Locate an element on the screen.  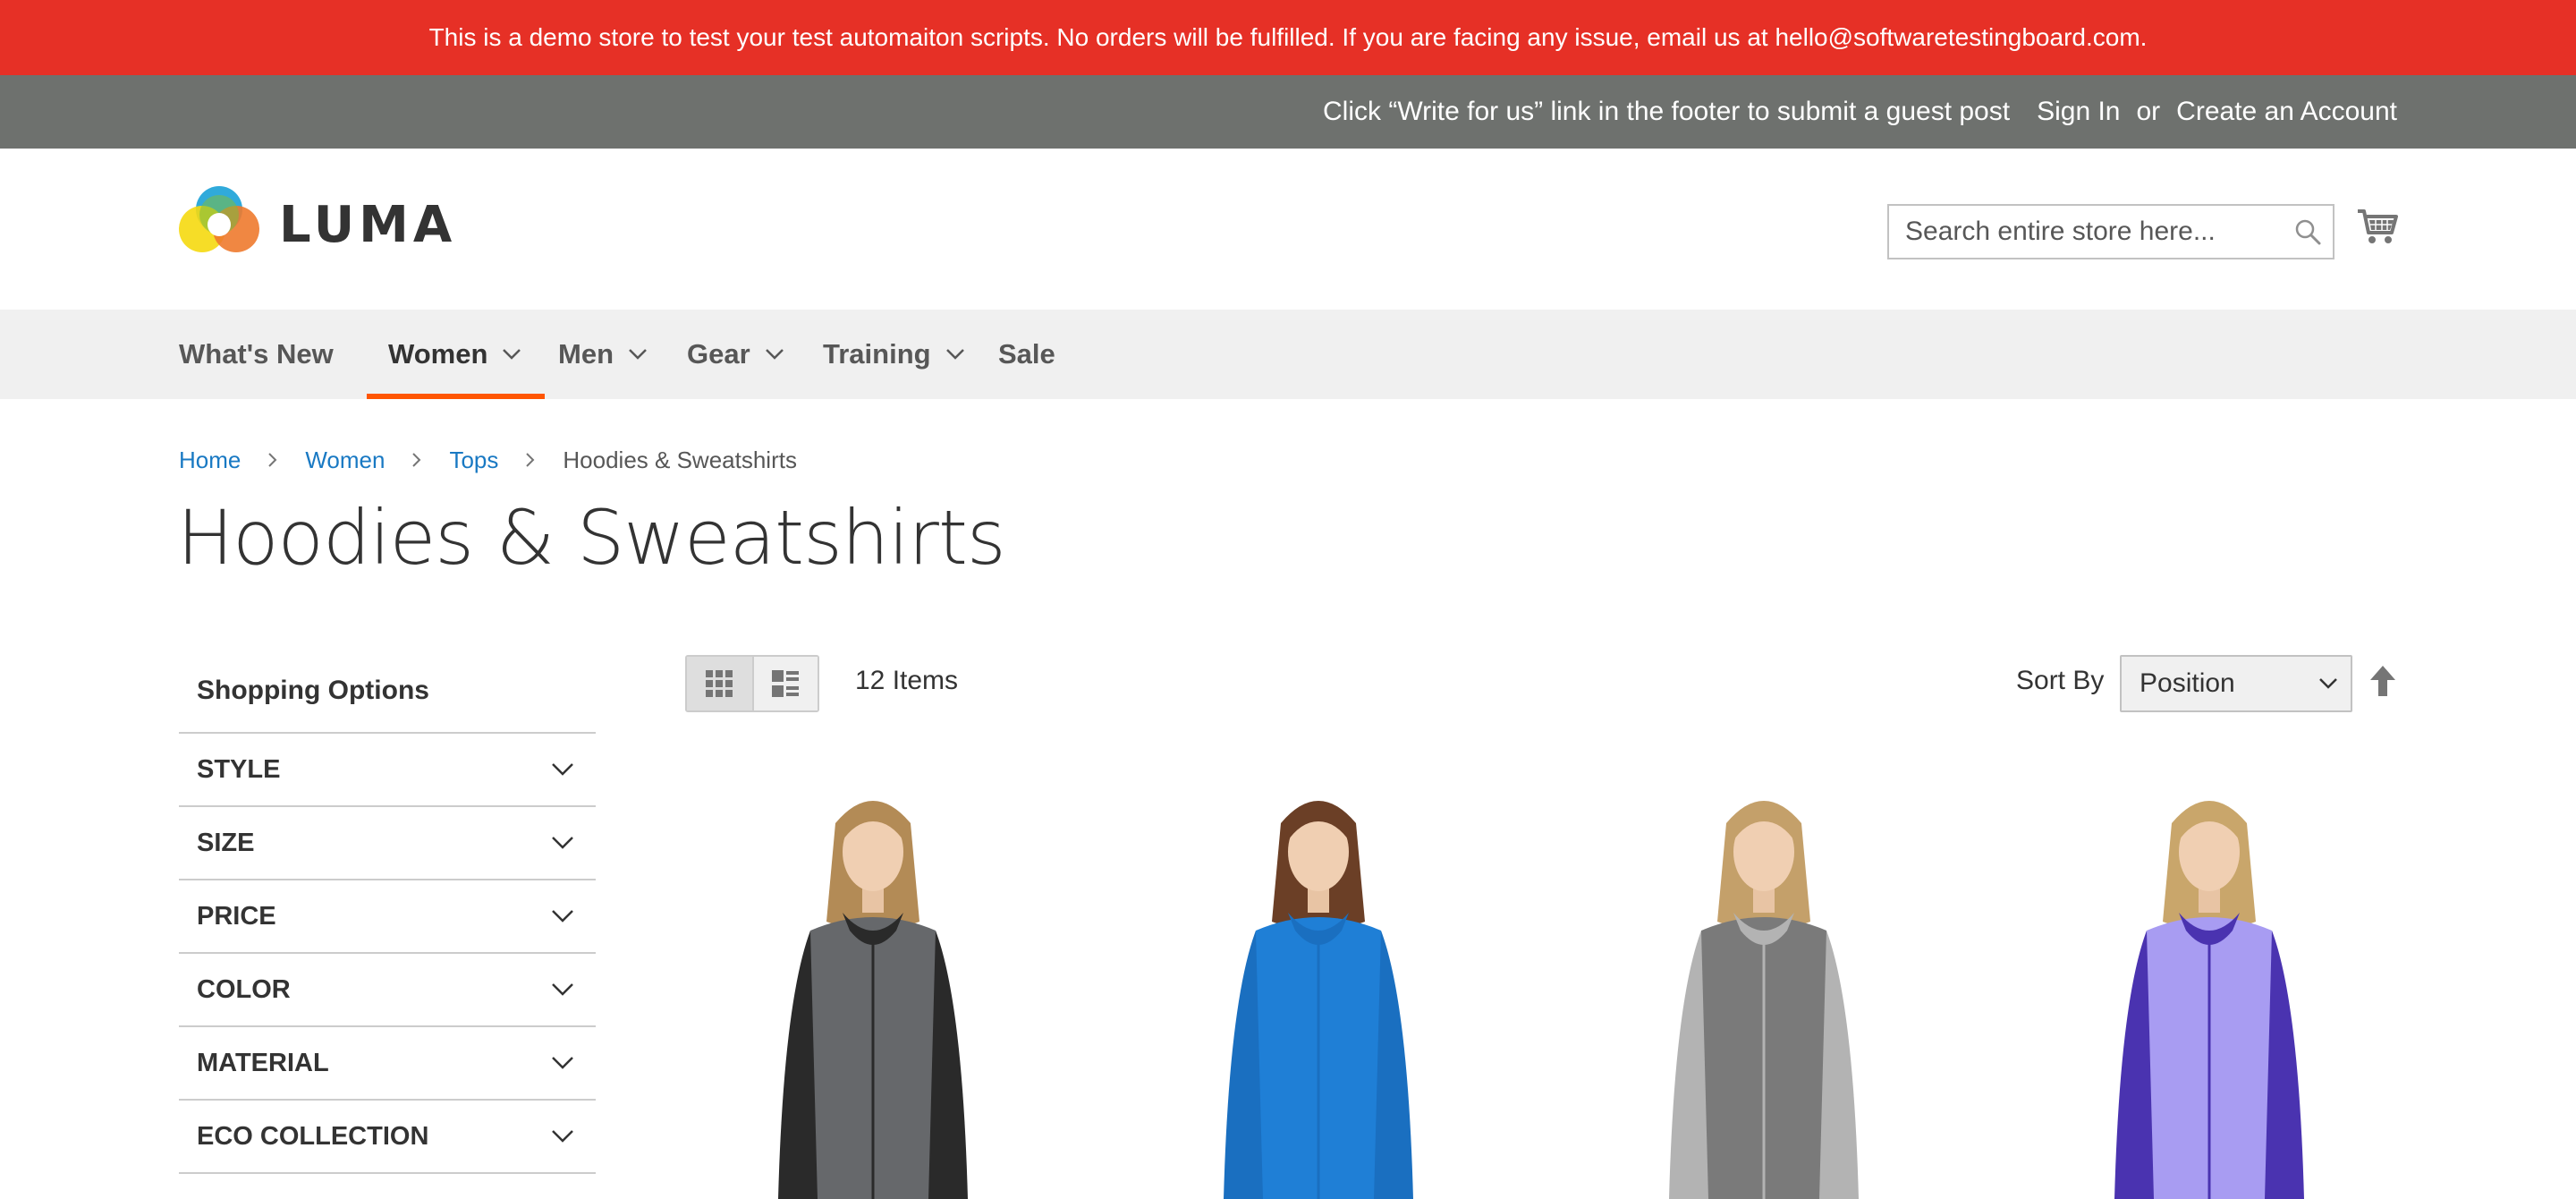
sort-by-value: Position is located at coordinates (2187, 683).